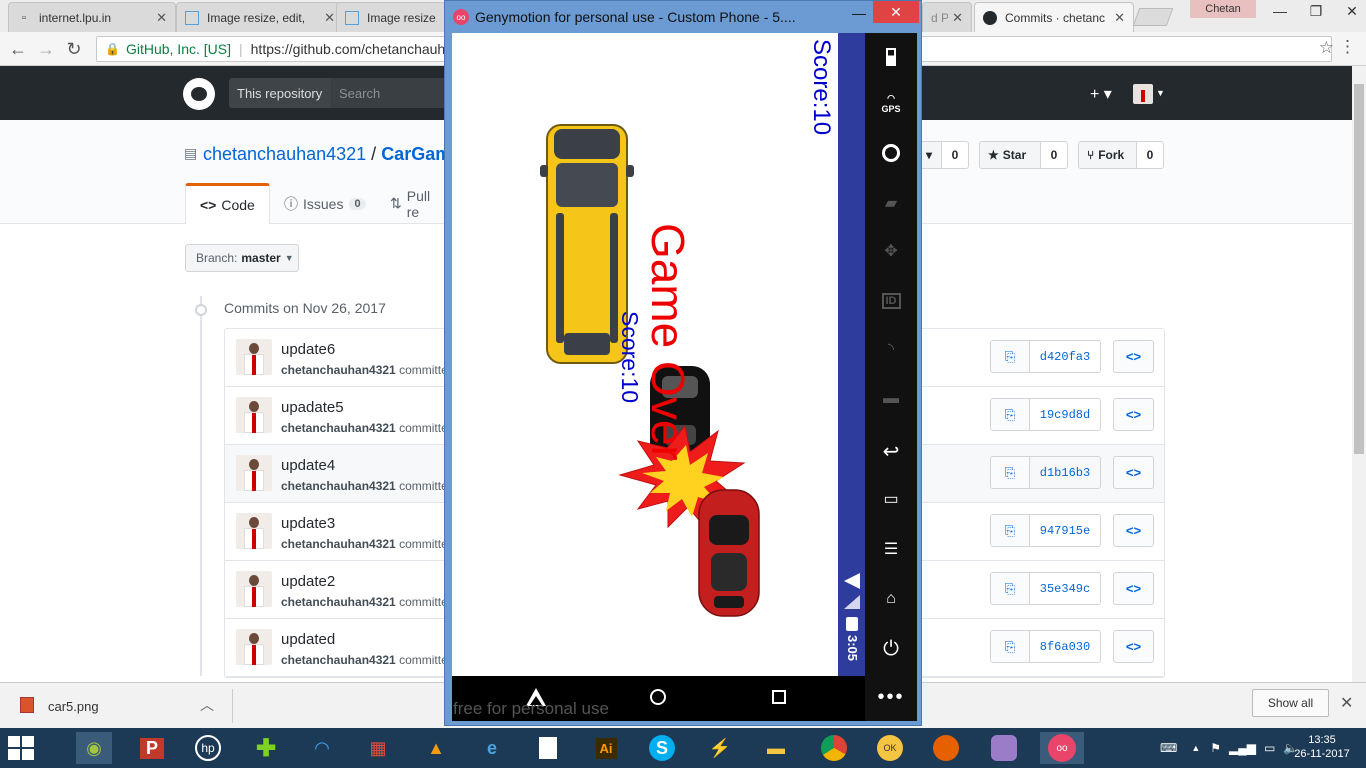  I want to click on hp-icon: hp, so click(208, 748).